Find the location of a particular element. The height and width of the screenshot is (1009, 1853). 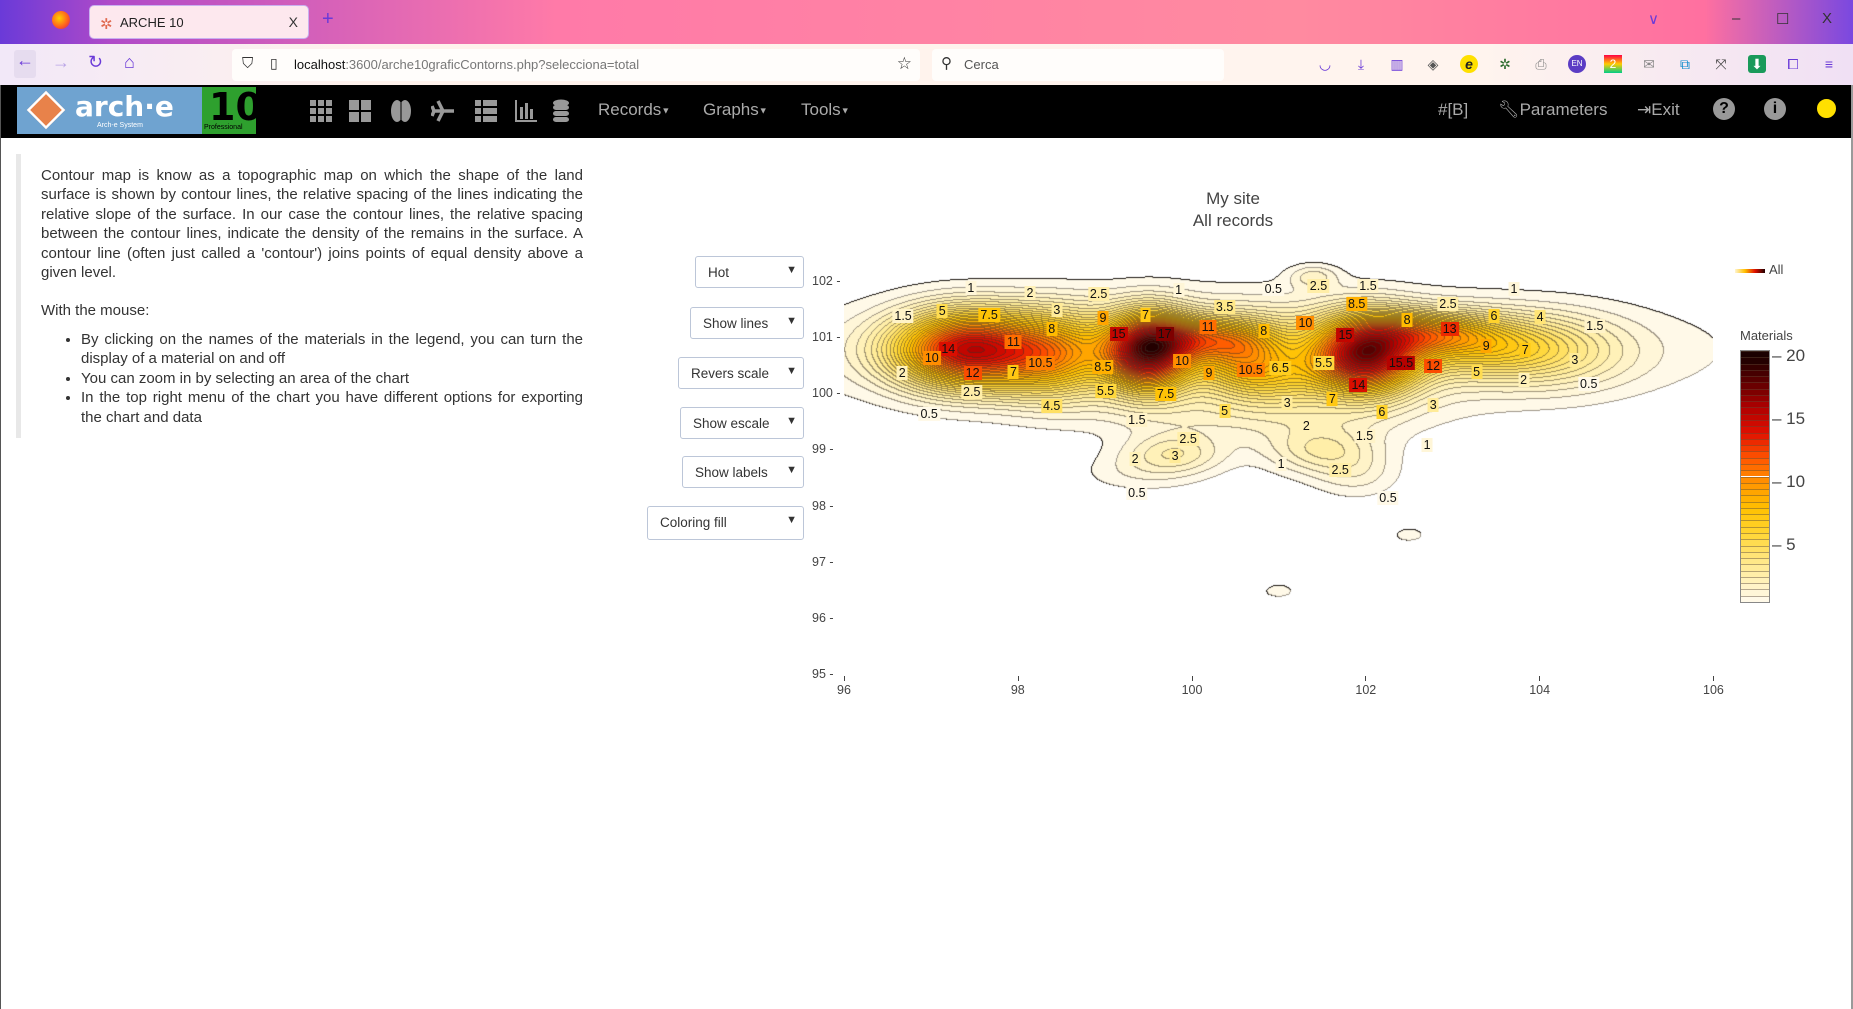

parameters-link: 🔧︎Parameters is located at coordinates (1552, 110).